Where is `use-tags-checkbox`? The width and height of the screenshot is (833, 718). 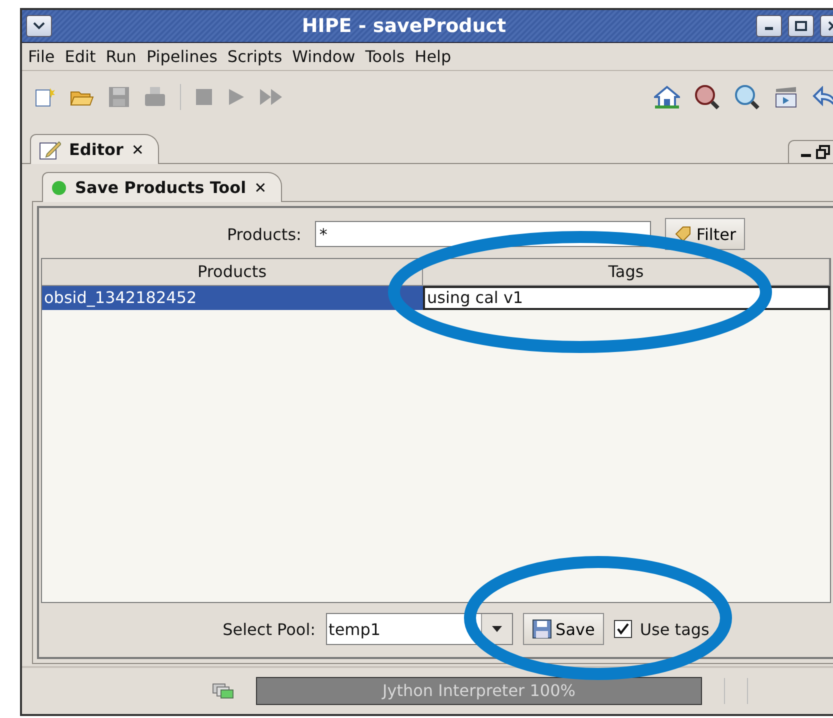 use-tags-checkbox is located at coordinates (623, 629).